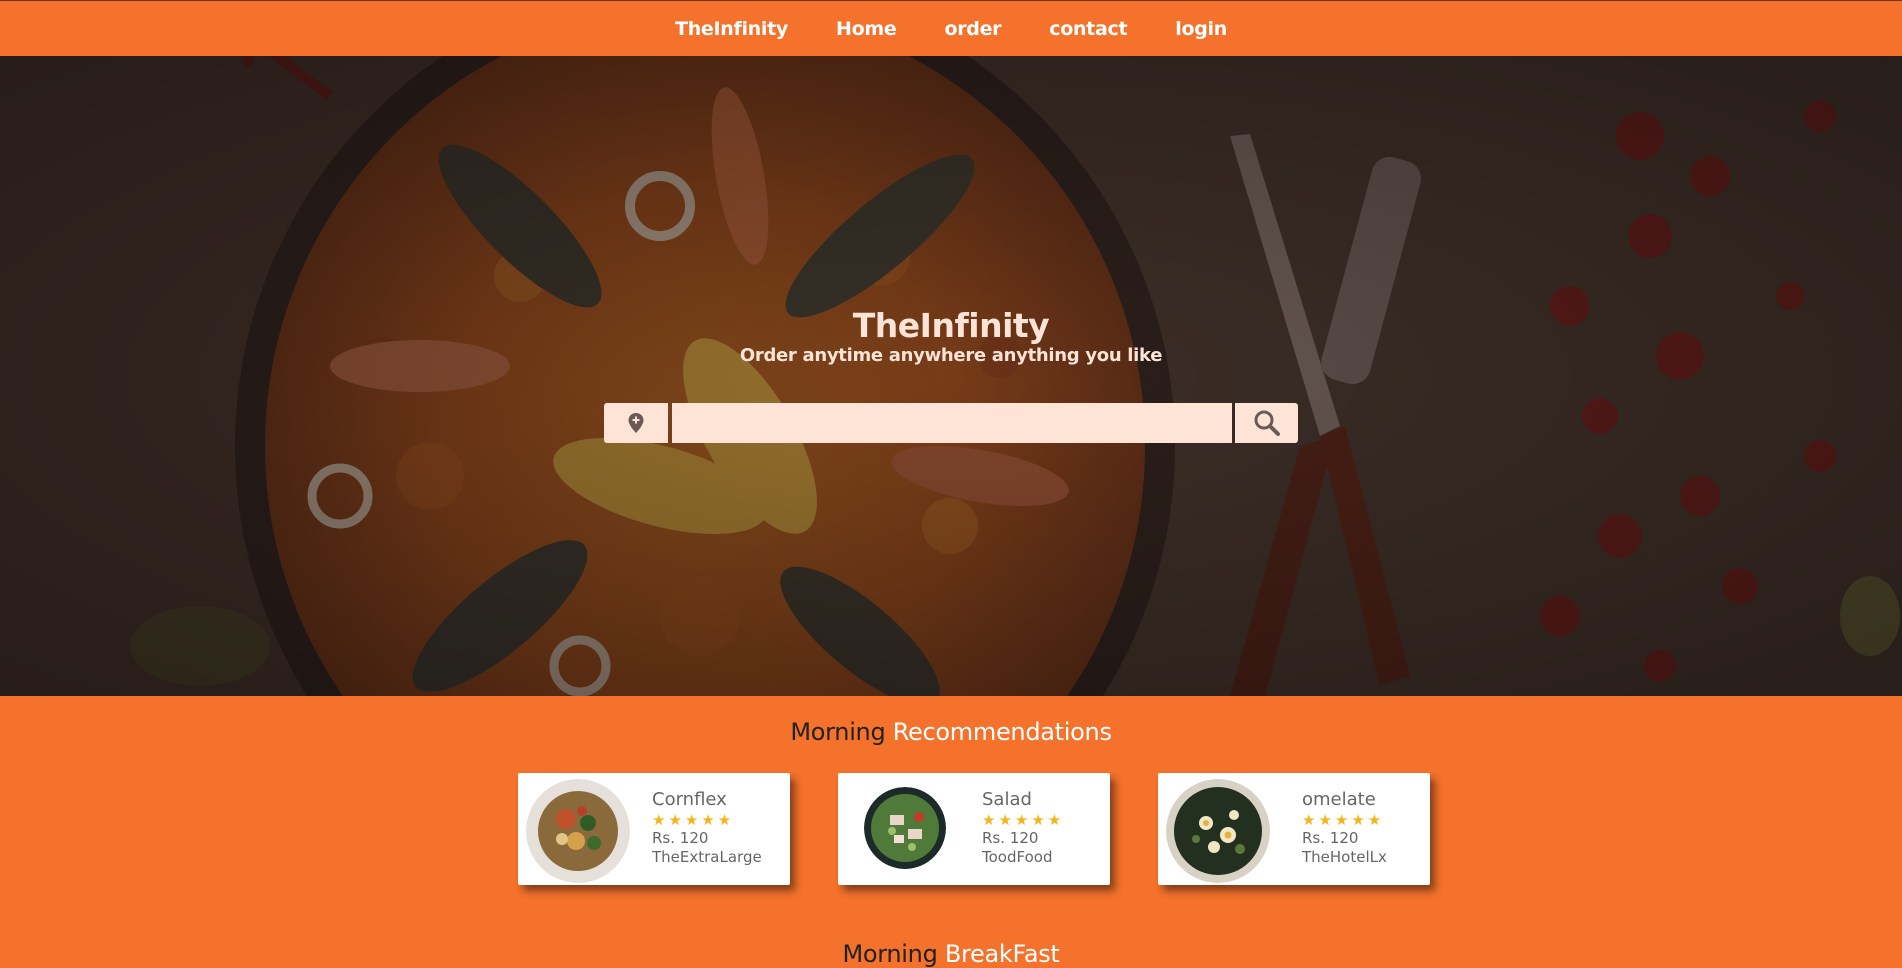 The height and width of the screenshot is (968, 1902). What do you see at coordinates (866, 29) in the screenshot?
I see `nav-home-link: Home` at bounding box center [866, 29].